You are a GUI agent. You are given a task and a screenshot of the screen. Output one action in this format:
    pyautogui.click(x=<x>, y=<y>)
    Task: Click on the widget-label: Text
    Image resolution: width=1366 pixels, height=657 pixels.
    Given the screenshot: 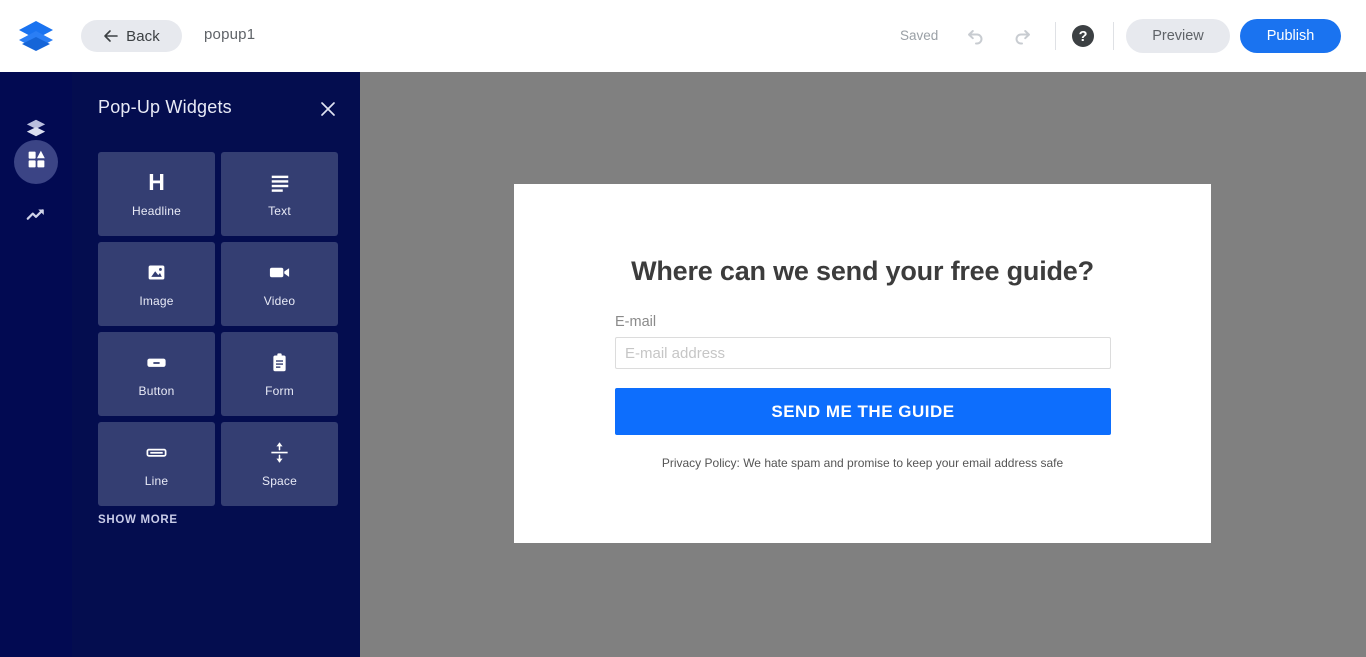 What is the action you would take?
    pyautogui.click(x=279, y=210)
    